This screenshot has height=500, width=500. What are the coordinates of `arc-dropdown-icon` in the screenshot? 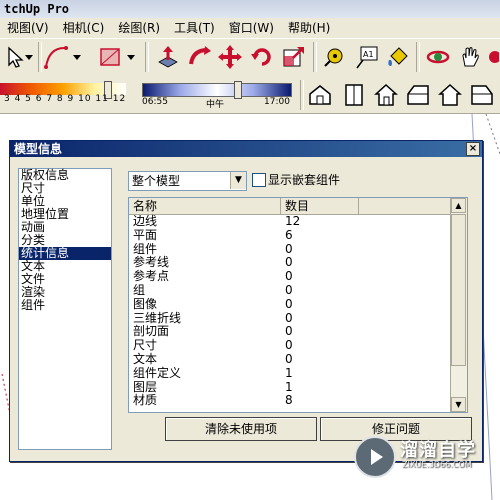 It's located at (77, 57).